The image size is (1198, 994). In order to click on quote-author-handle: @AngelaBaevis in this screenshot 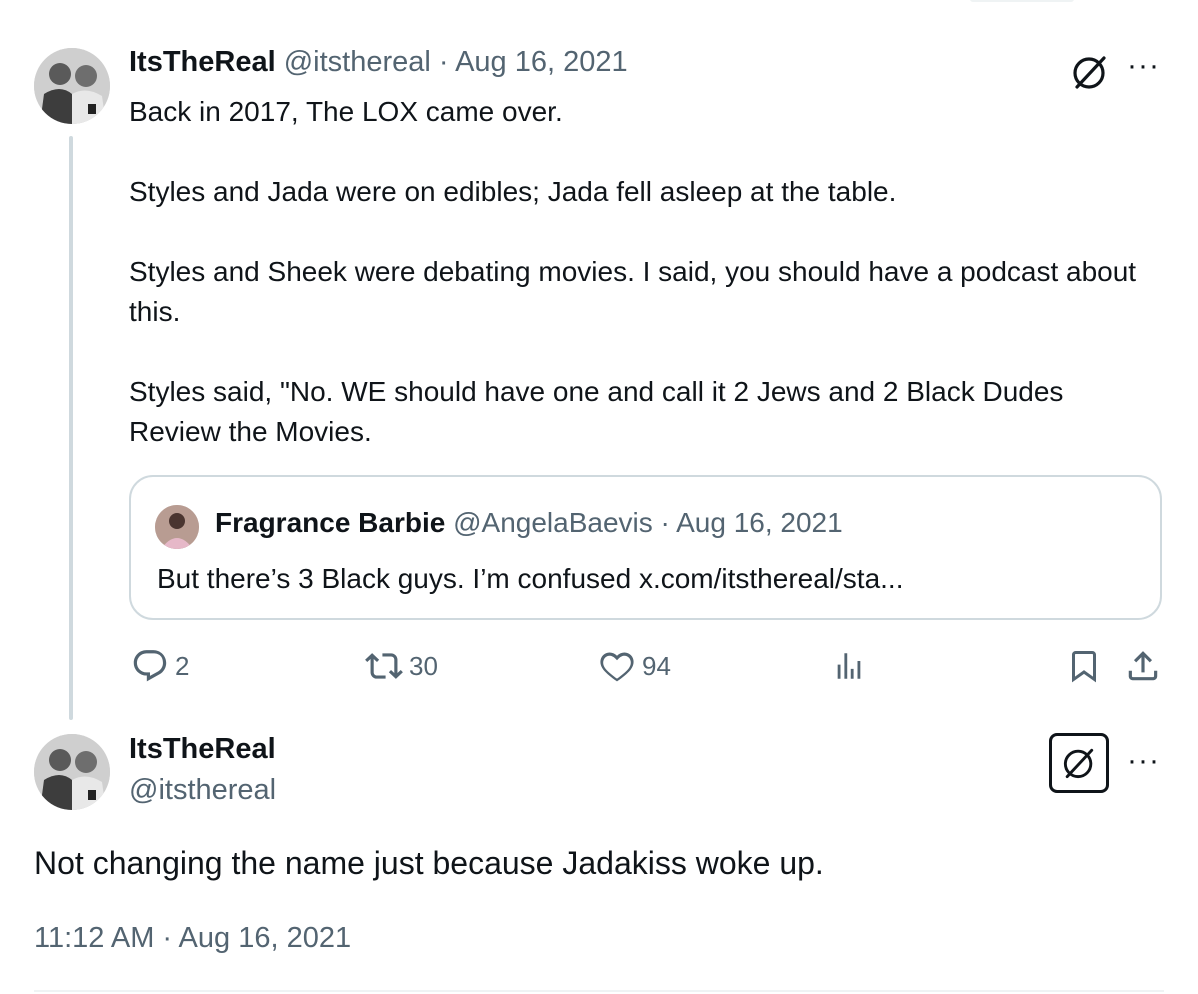, I will do `click(553, 522)`.